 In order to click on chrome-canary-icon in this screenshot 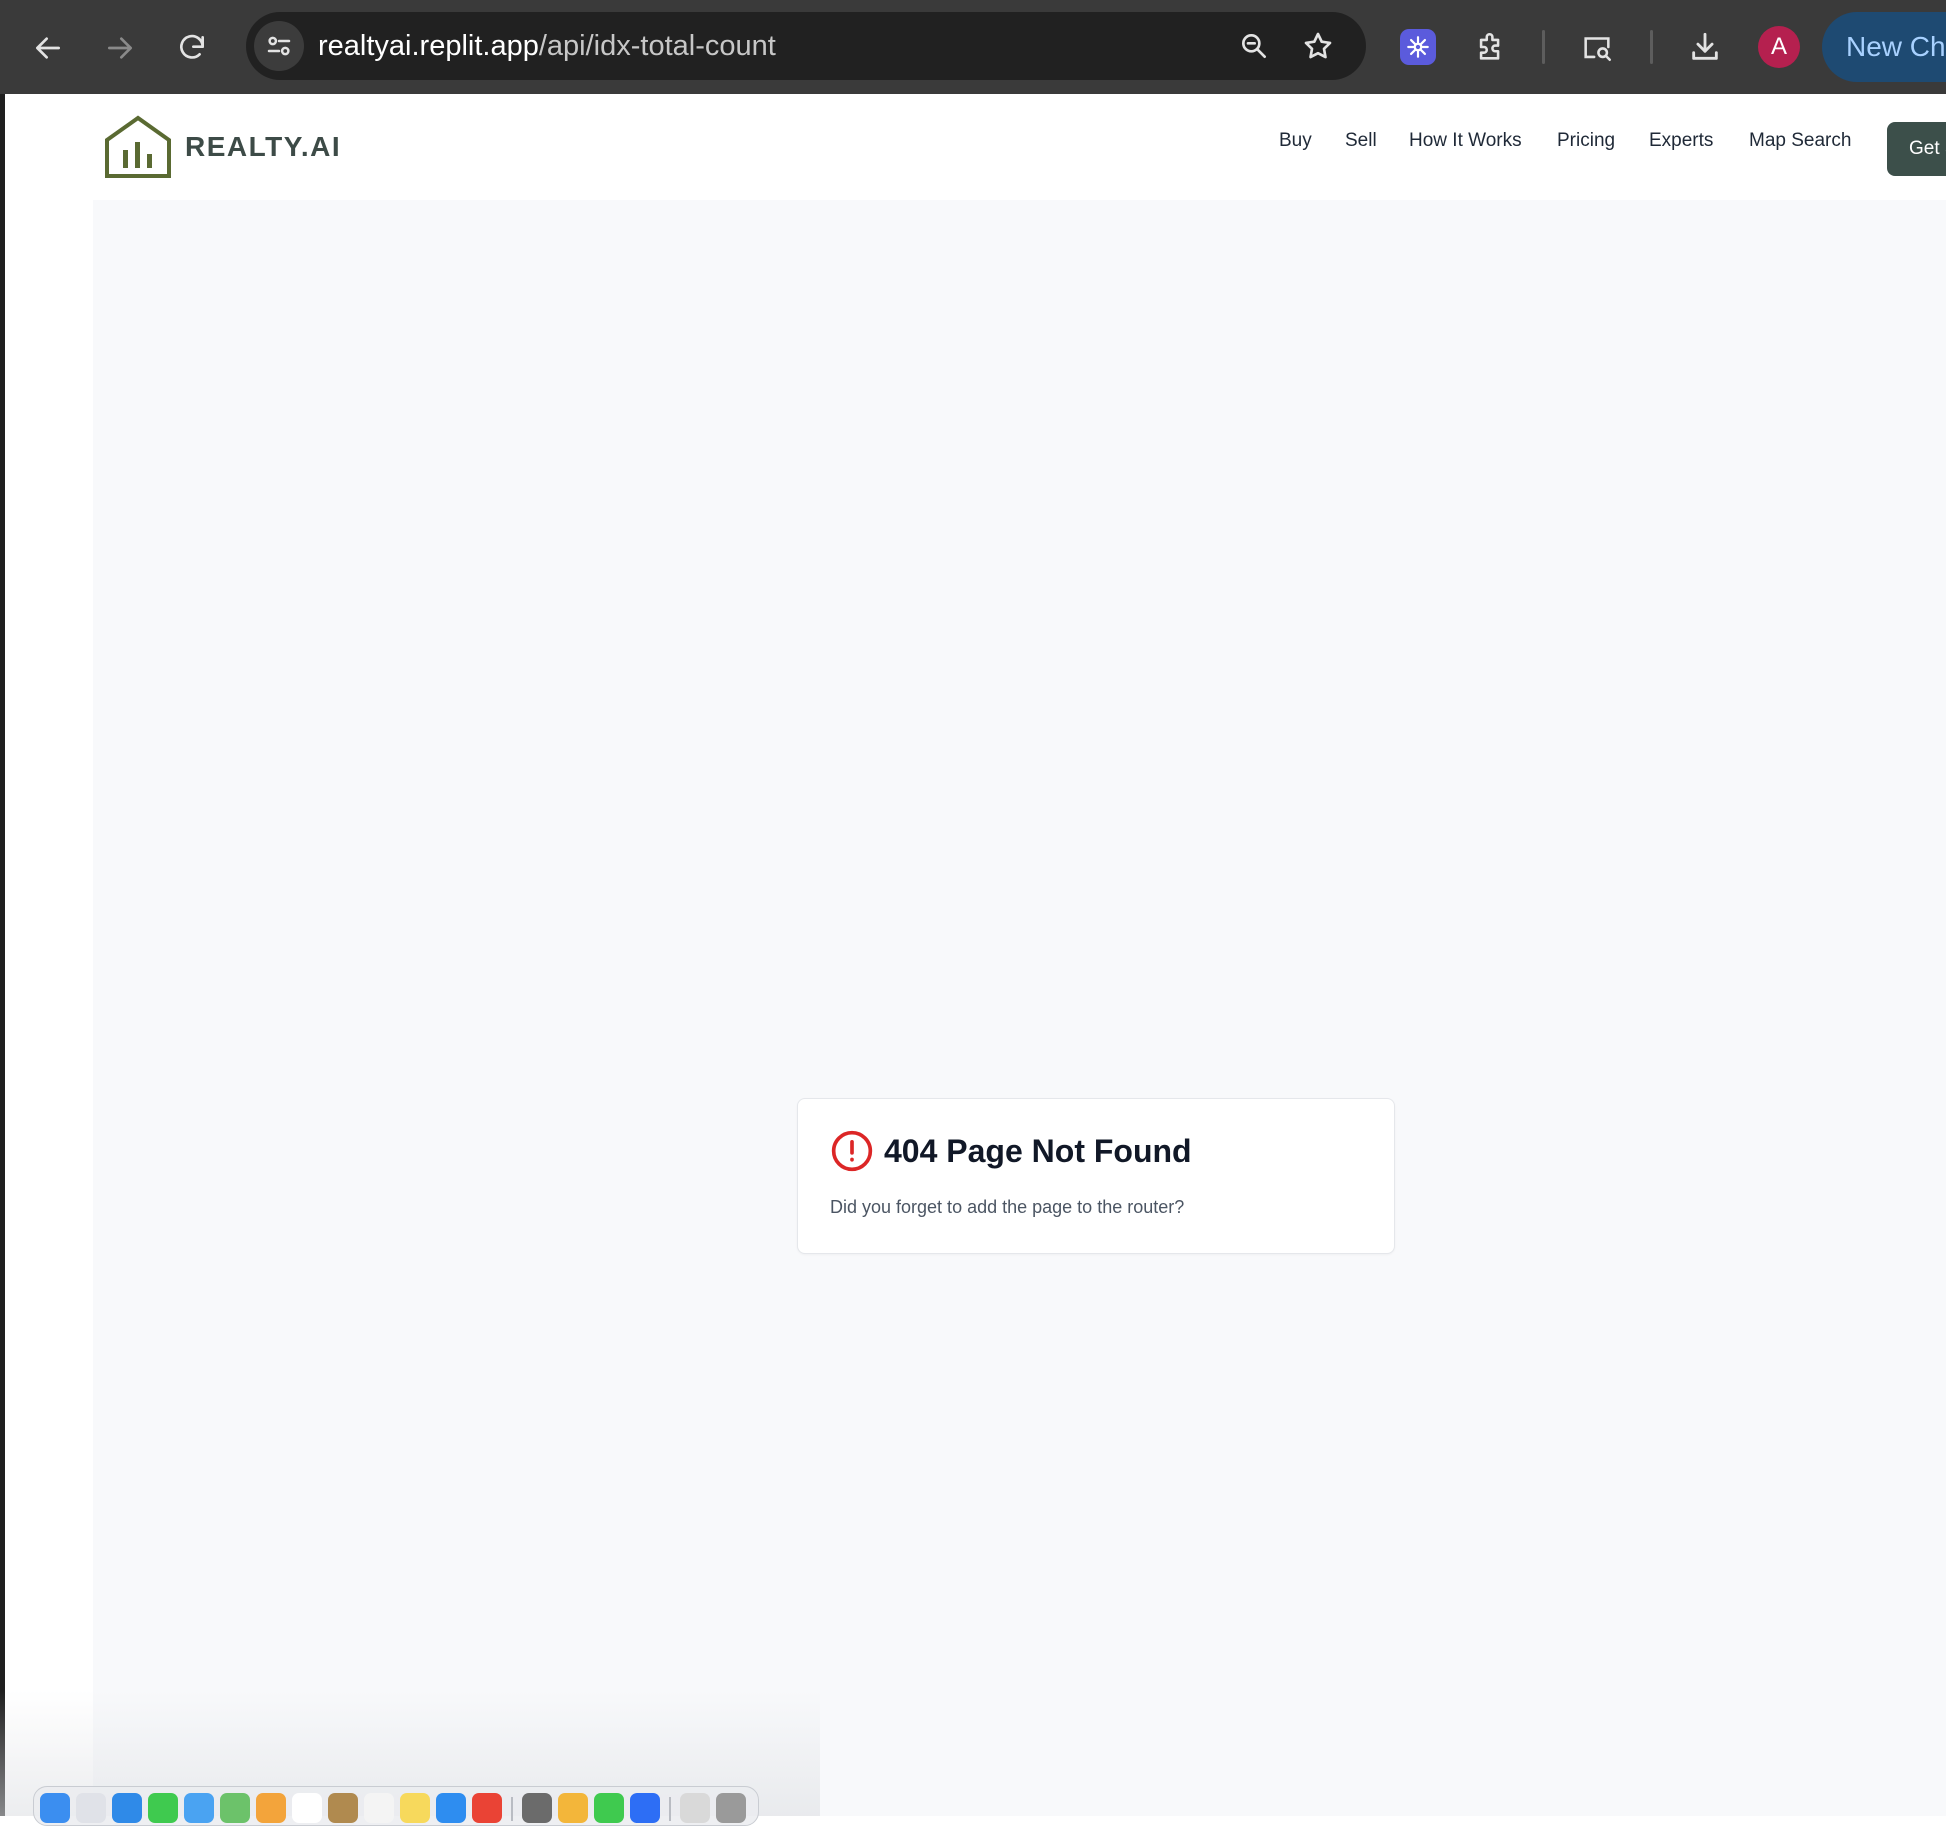, I will do `click(573, 1808)`.